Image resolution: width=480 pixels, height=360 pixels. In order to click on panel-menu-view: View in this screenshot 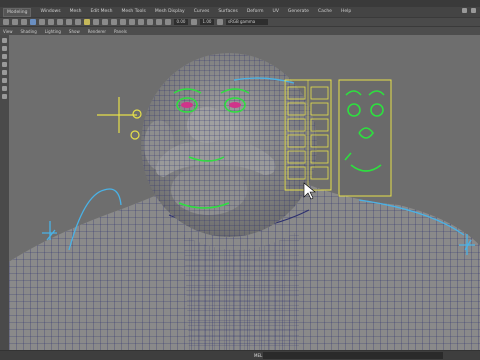, I will do `click(8, 31)`.